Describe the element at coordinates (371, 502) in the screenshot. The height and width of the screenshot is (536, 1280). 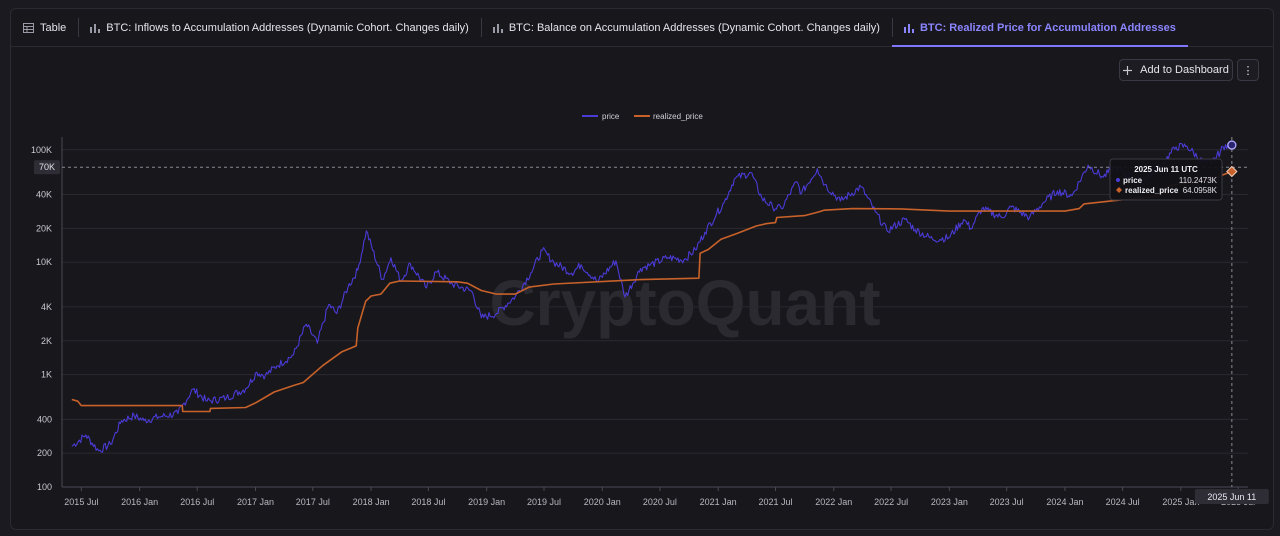
I see `x-tick-label: 2018 Jan` at that location.